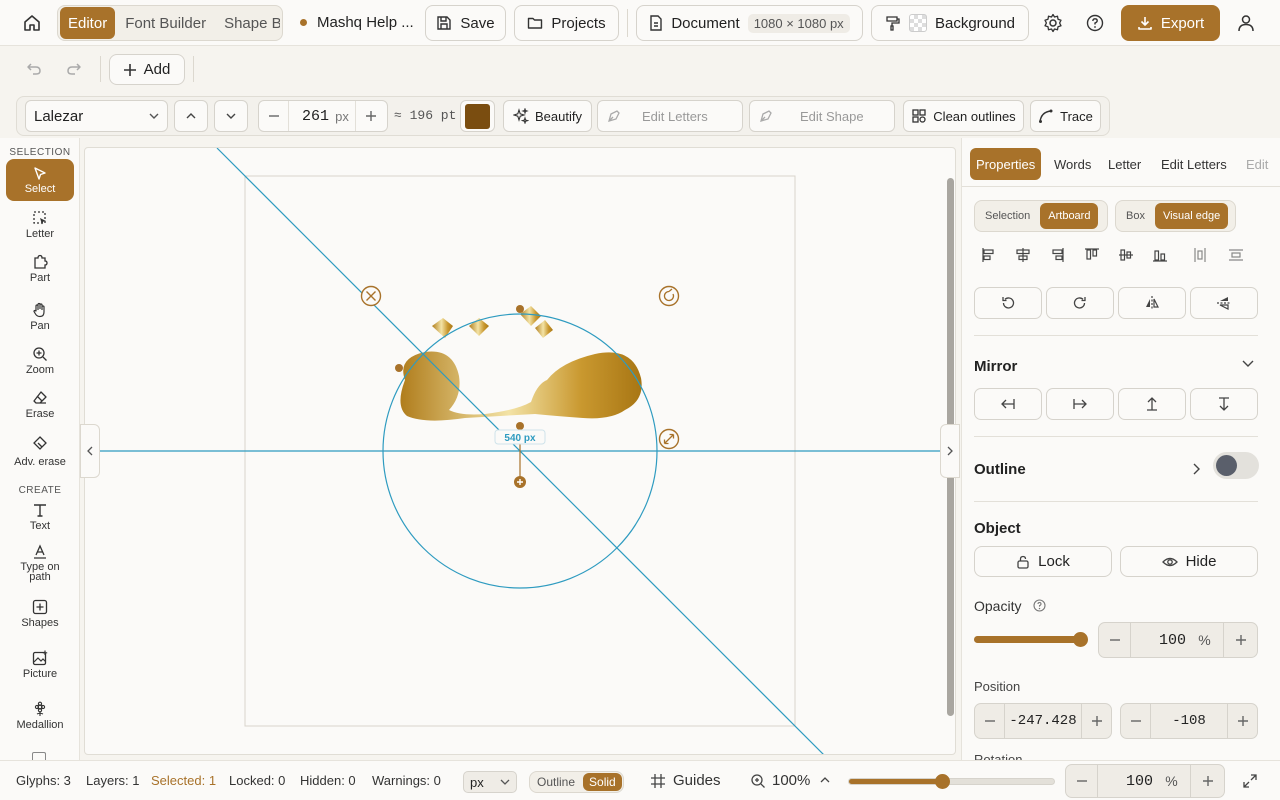  I want to click on decrease-size-button, so click(274, 116).